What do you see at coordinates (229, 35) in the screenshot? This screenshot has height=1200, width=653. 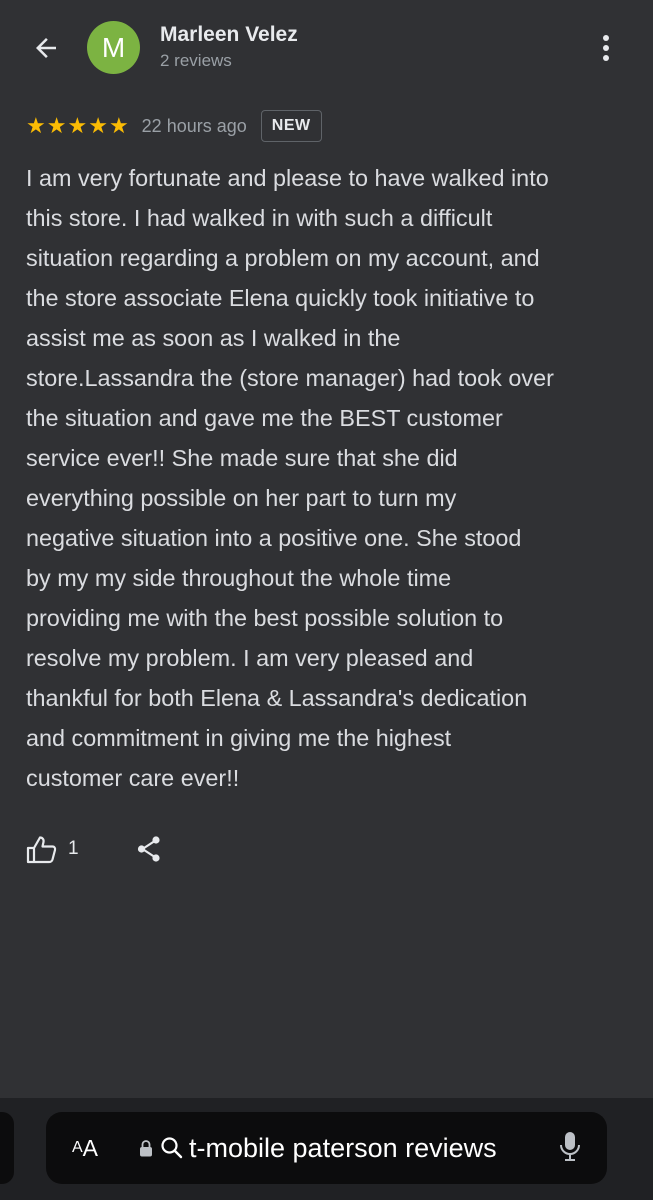 I see `reviewer-name: Marleen Velez` at bounding box center [229, 35].